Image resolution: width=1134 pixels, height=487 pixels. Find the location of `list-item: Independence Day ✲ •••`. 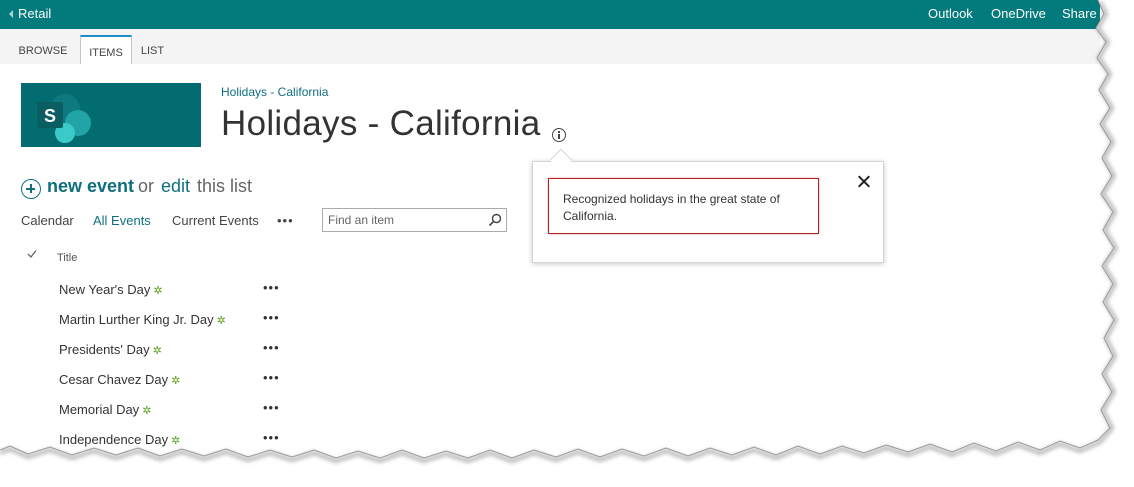

list-item: Independence Day ✲ ••• is located at coordinates (150, 446).